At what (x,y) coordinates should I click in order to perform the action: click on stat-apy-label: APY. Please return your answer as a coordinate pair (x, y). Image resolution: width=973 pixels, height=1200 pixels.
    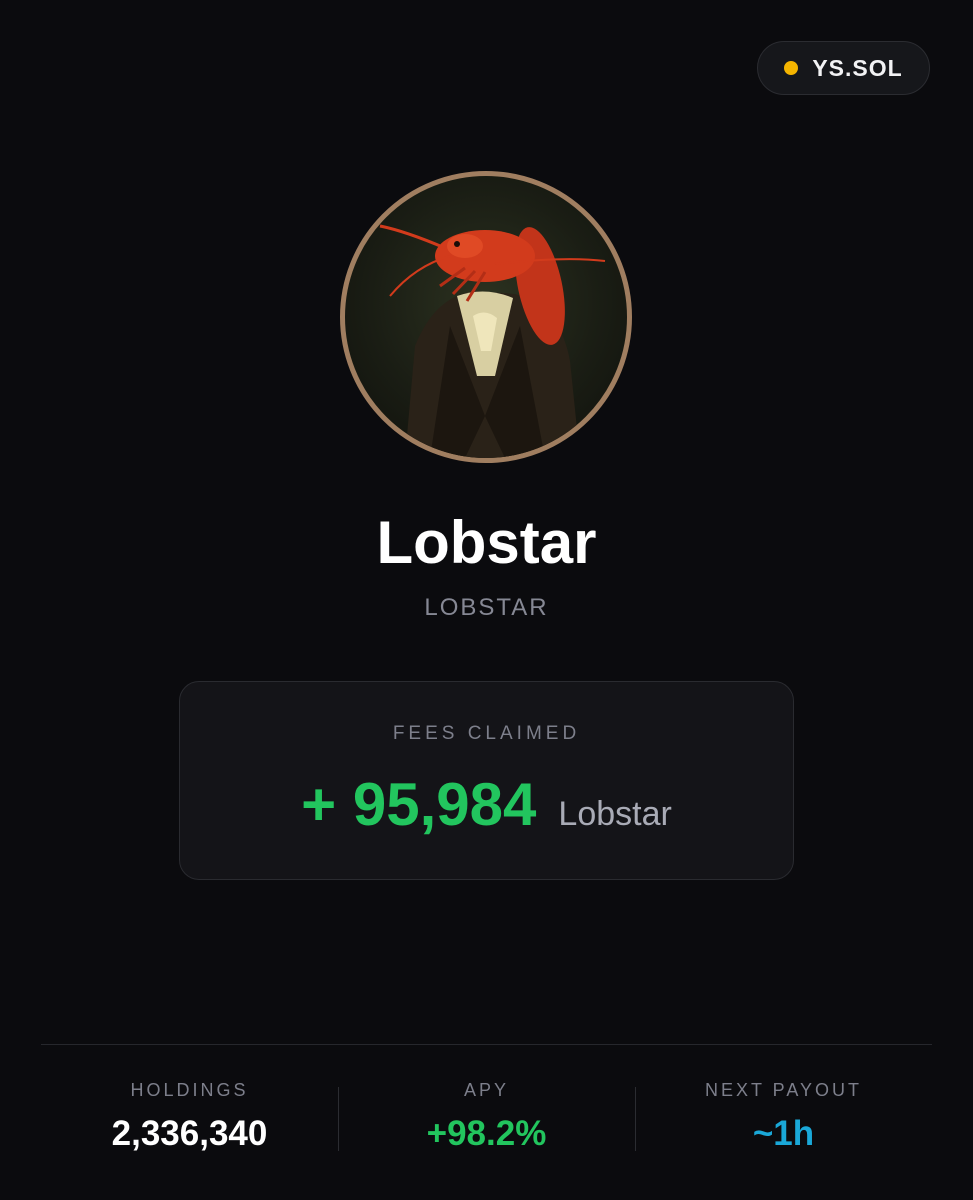
    Looking at the image, I should click on (486, 1090).